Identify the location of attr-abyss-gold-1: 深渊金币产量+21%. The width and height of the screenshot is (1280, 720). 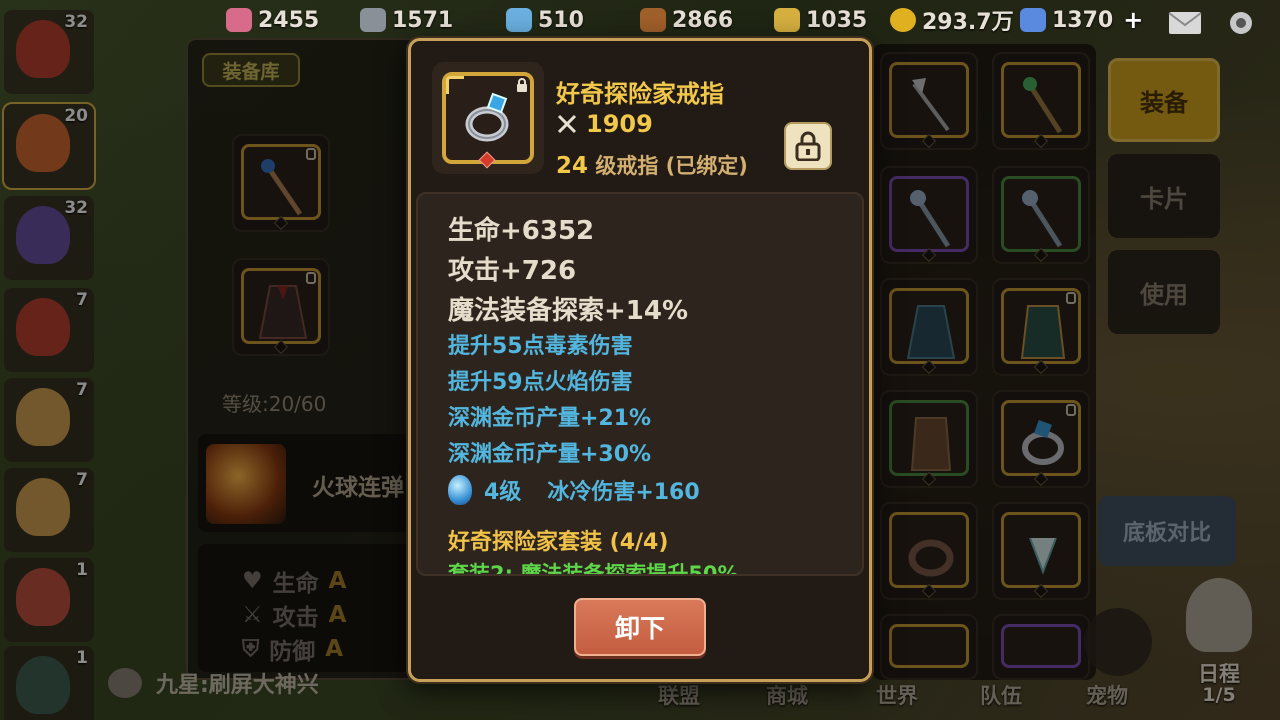
(550, 418).